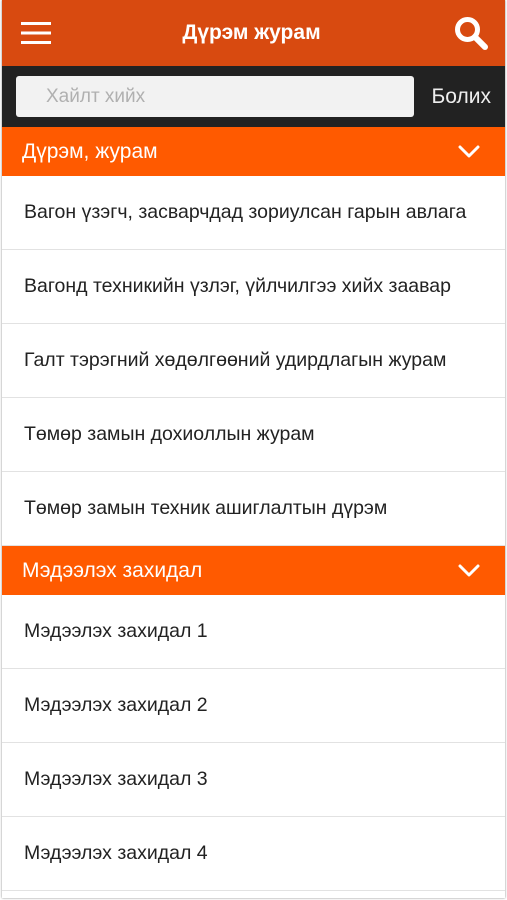 The height and width of the screenshot is (900, 507). I want to click on list-item: Мэдээлэх захидал 2, so click(253, 706).